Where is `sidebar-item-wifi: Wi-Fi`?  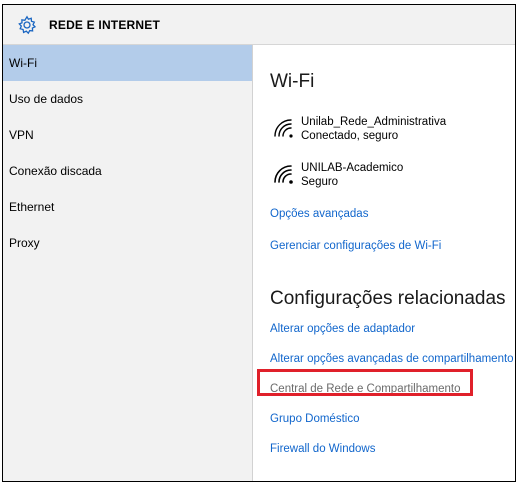
sidebar-item-wifi: Wi-Fi is located at coordinates (127, 63).